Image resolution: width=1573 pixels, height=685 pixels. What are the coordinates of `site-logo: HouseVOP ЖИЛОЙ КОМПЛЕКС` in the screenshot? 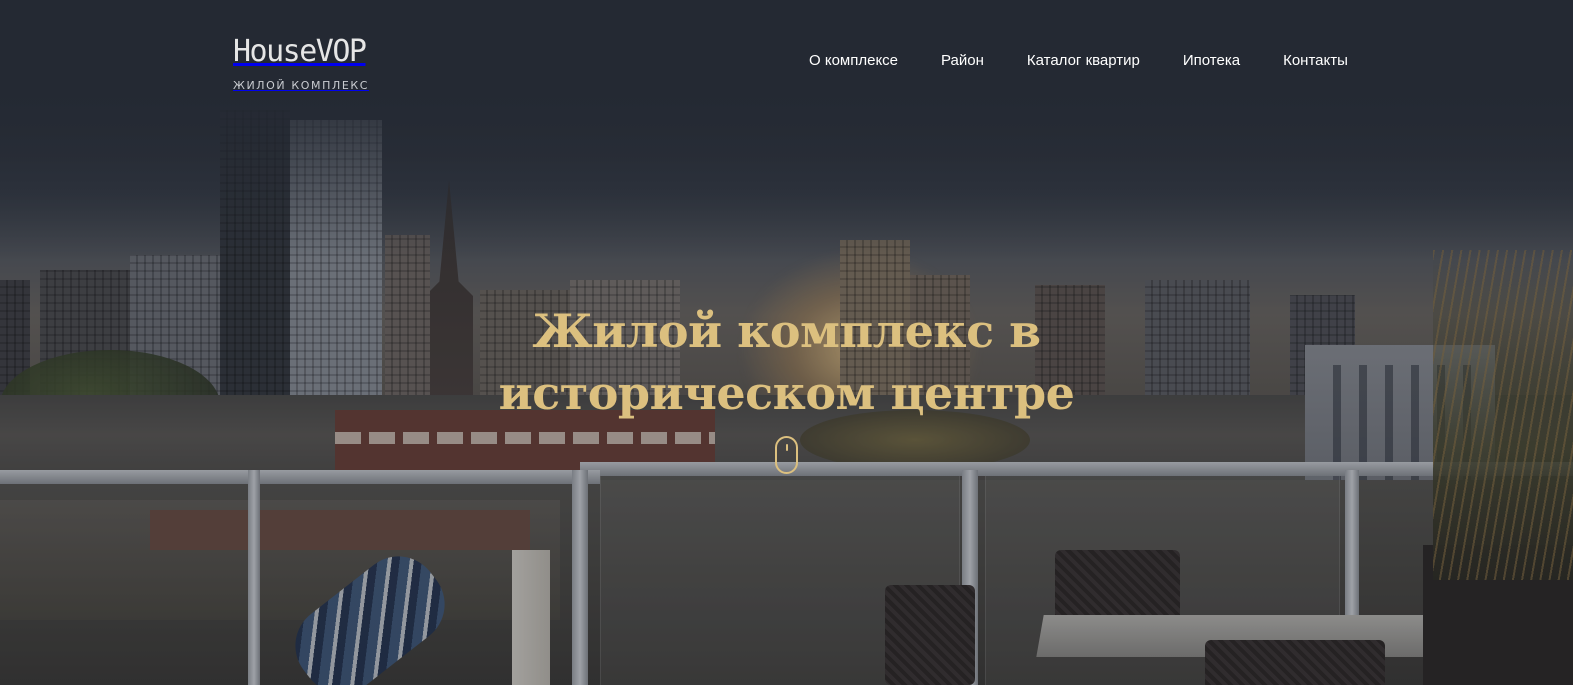 It's located at (301, 63).